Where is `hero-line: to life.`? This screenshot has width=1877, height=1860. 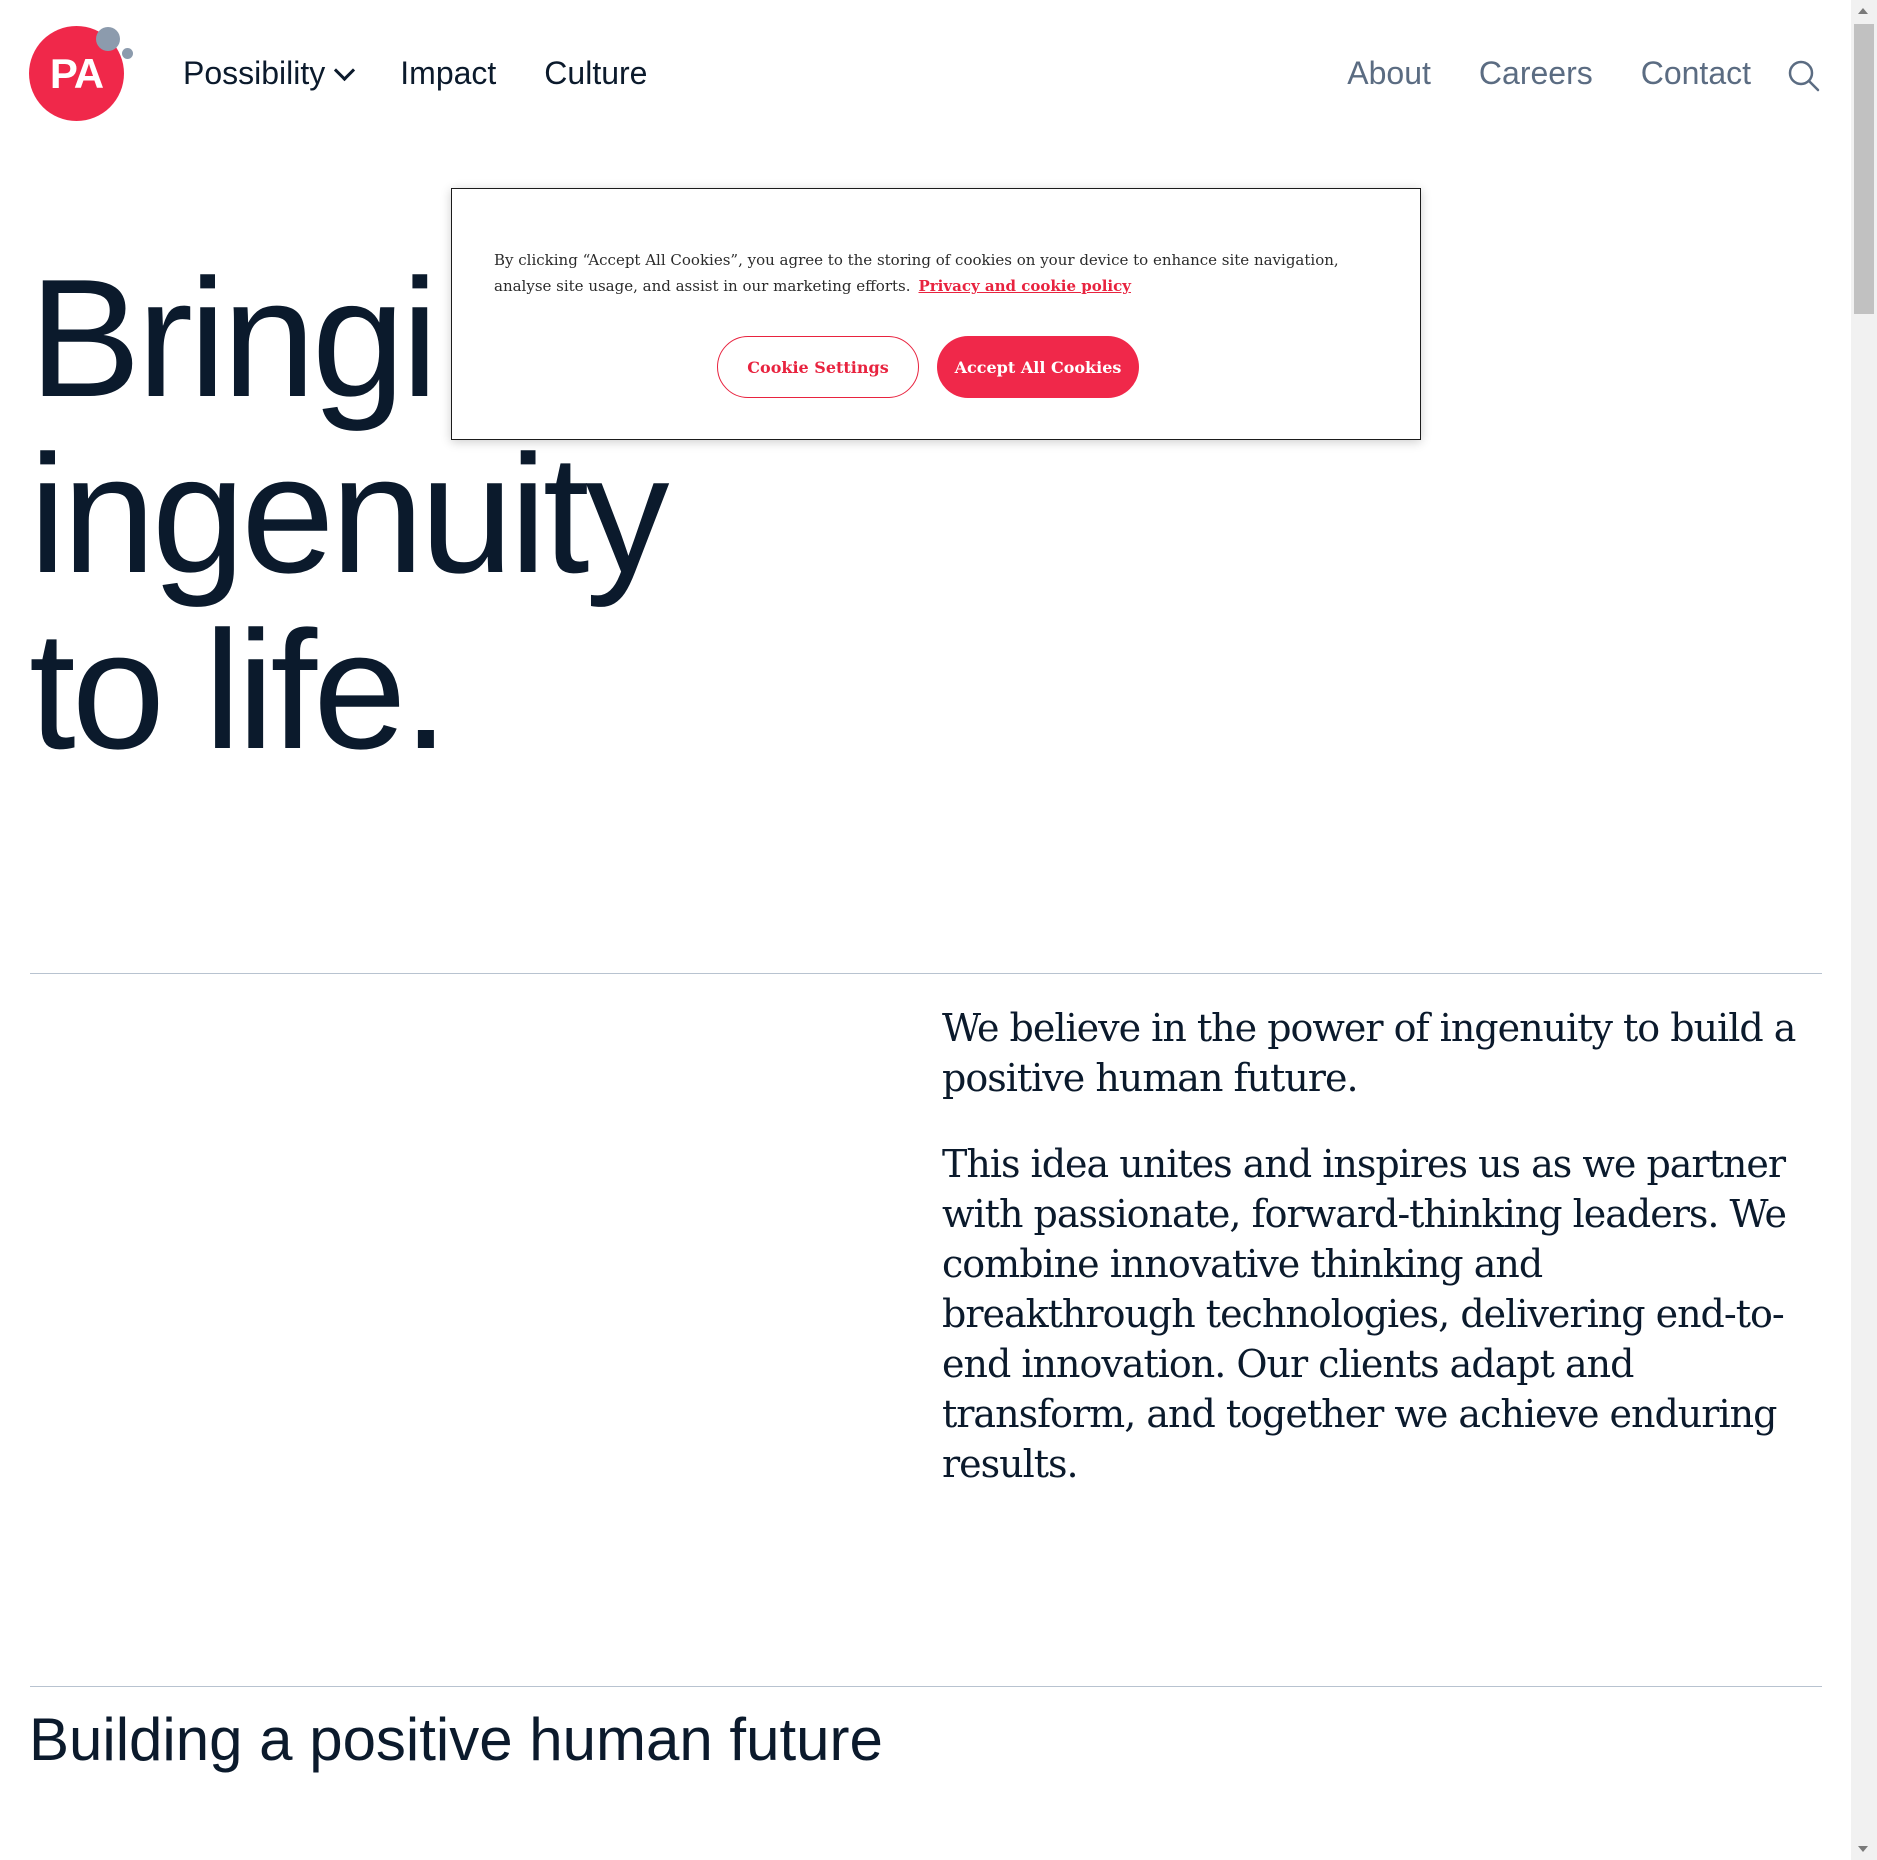 hero-line: to life. is located at coordinates (239, 690).